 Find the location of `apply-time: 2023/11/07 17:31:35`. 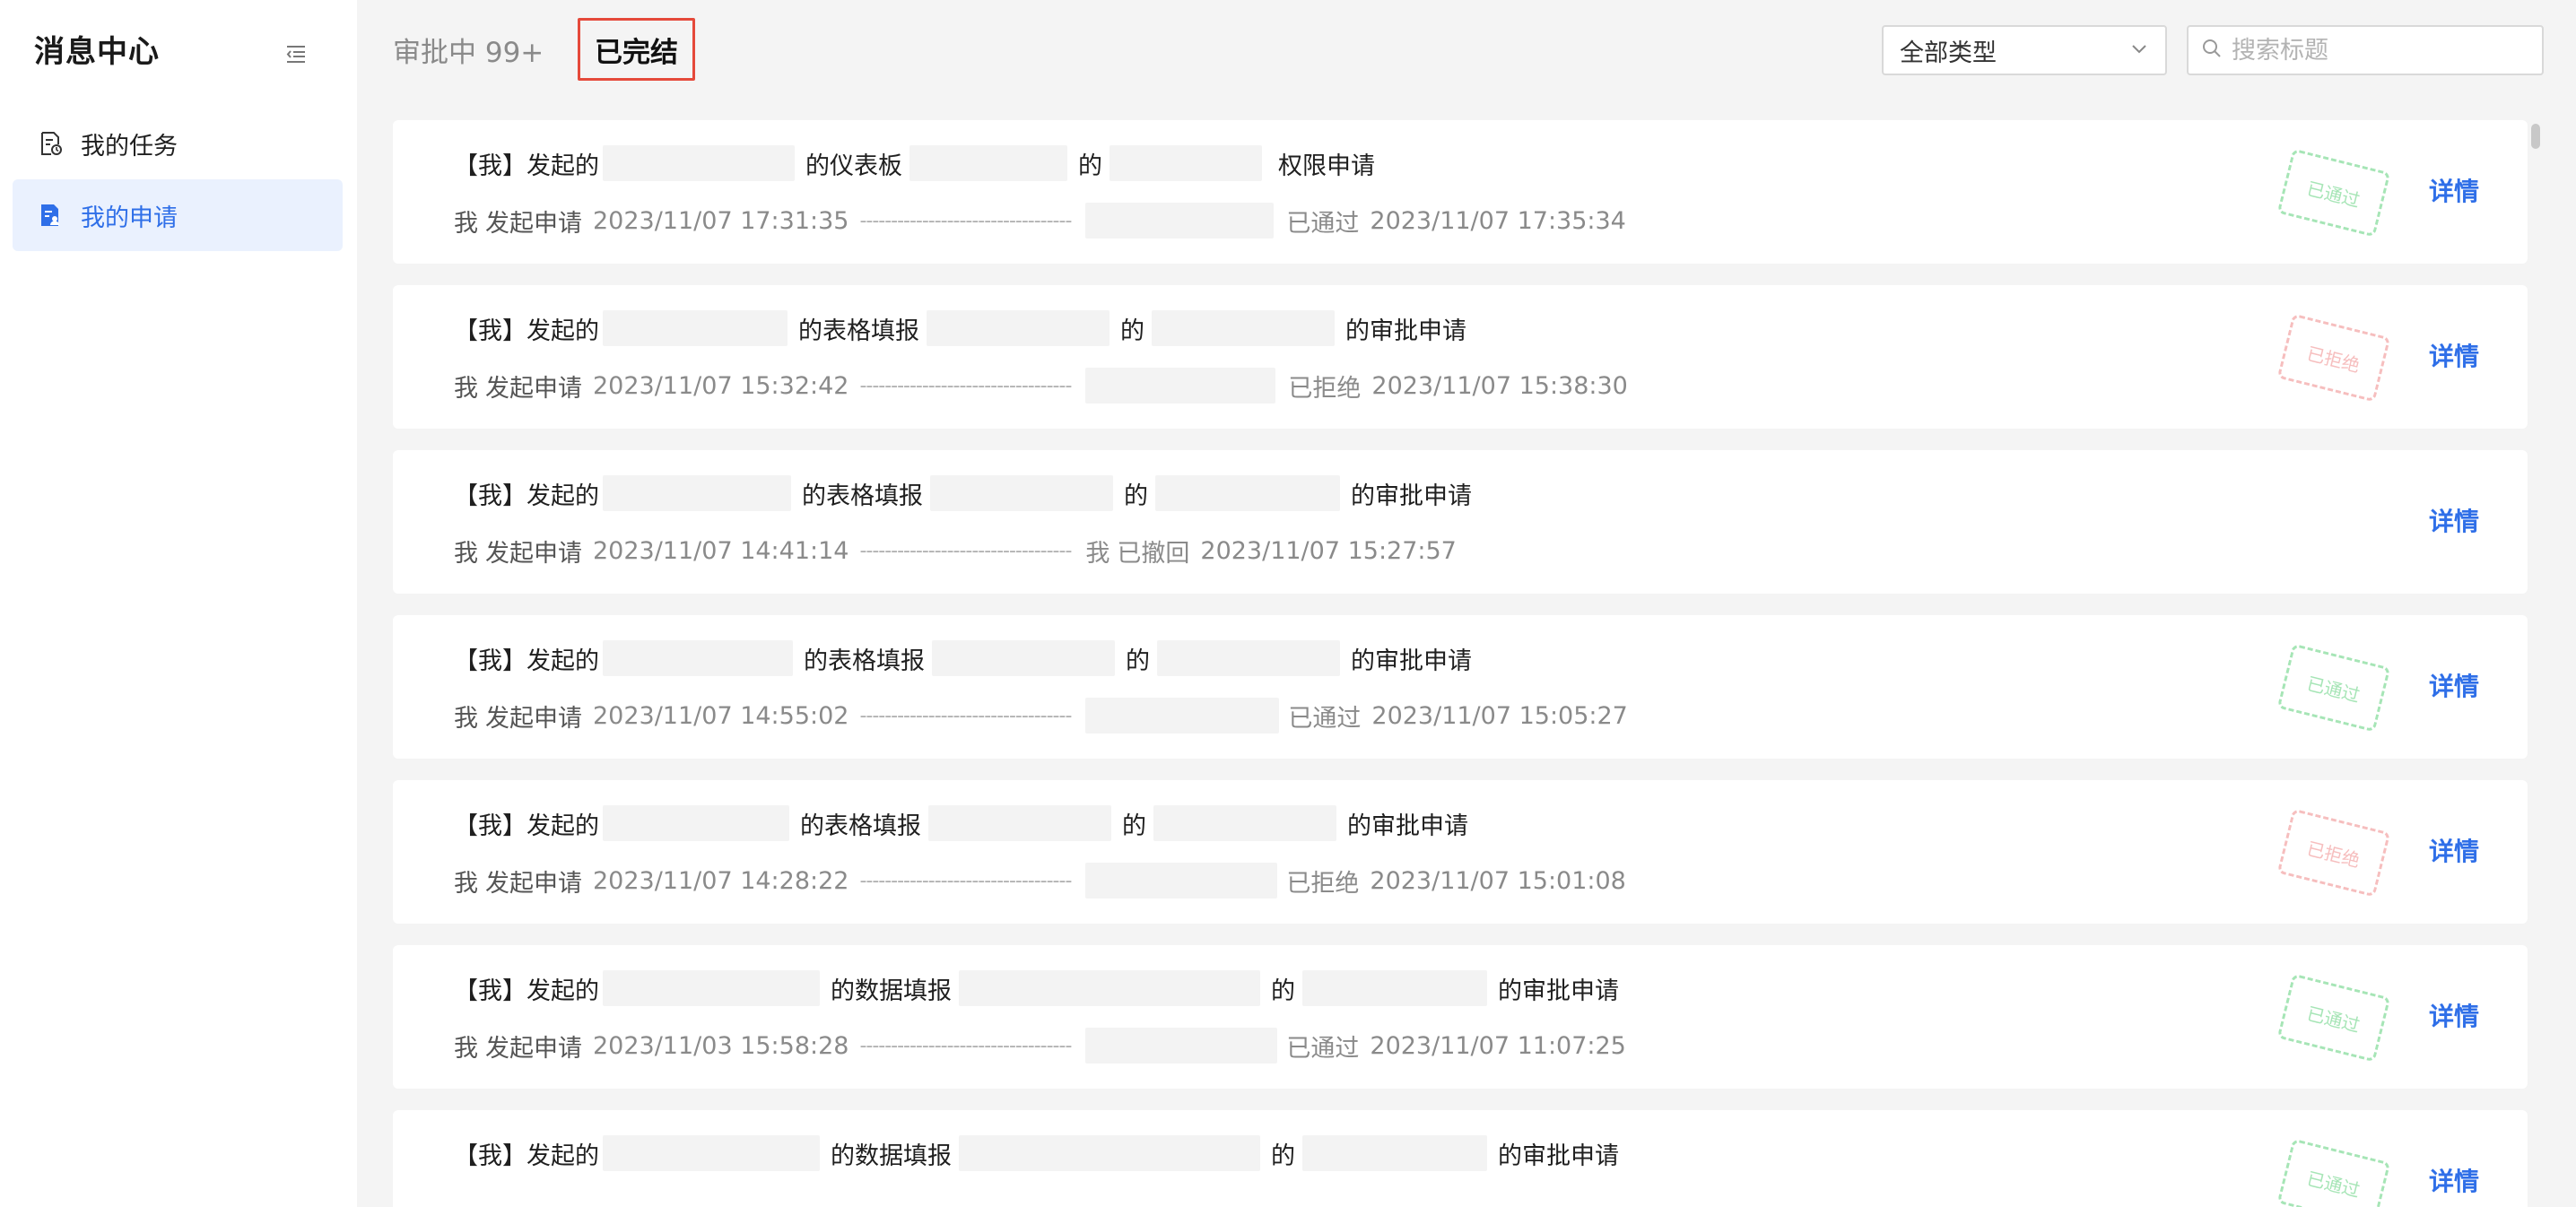

apply-time: 2023/11/07 17:31:35 is located at coordinates (721, 220).